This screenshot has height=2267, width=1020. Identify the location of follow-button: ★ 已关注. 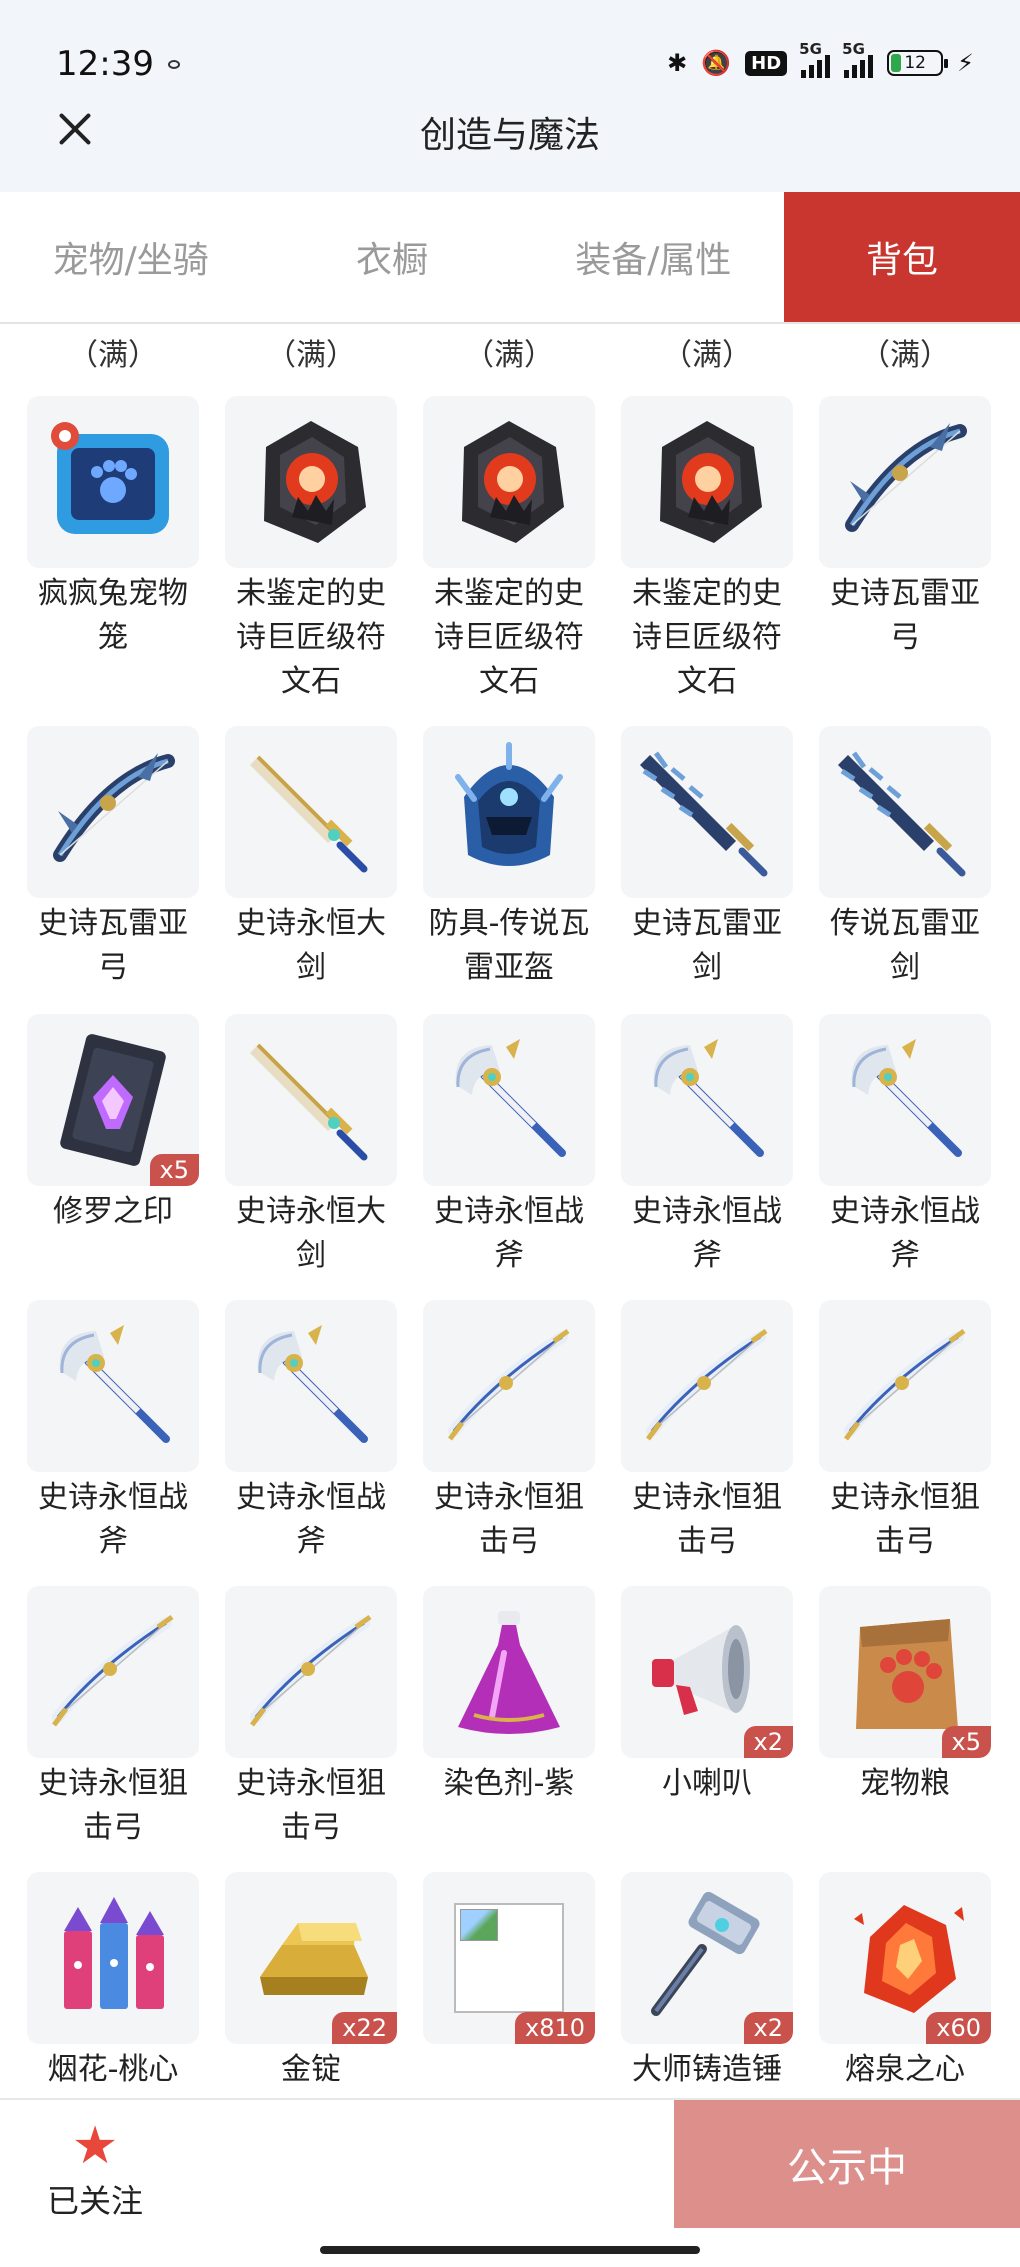
(95, 2171).